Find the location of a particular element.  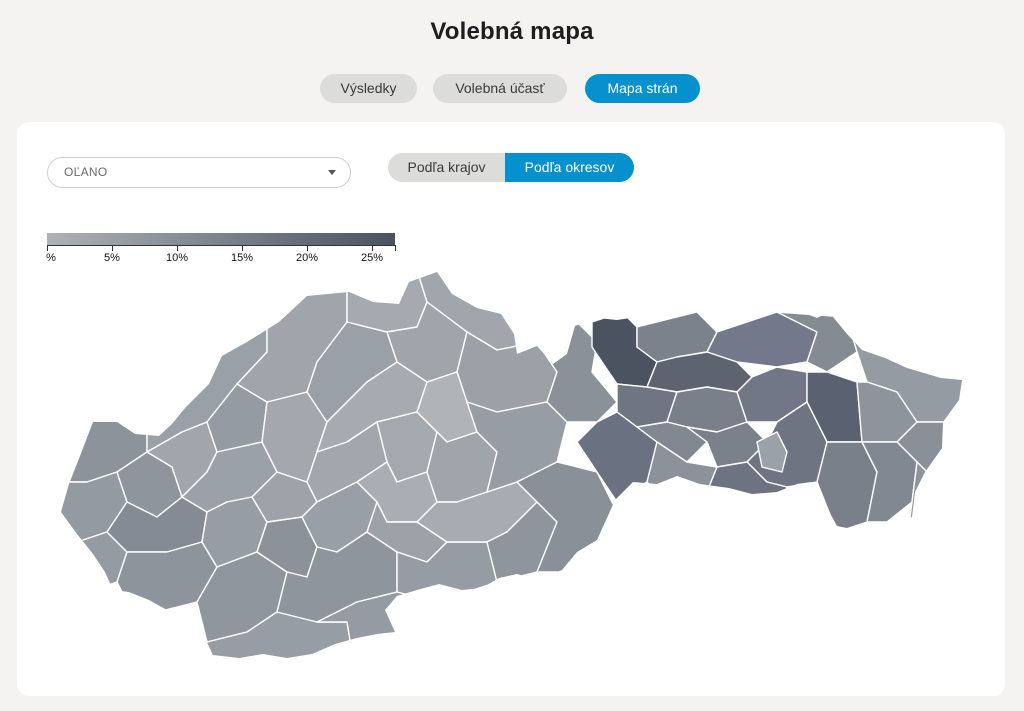

color-legend: % 5% 10% 15% 20% 25% is located at coordinates (221, 251).